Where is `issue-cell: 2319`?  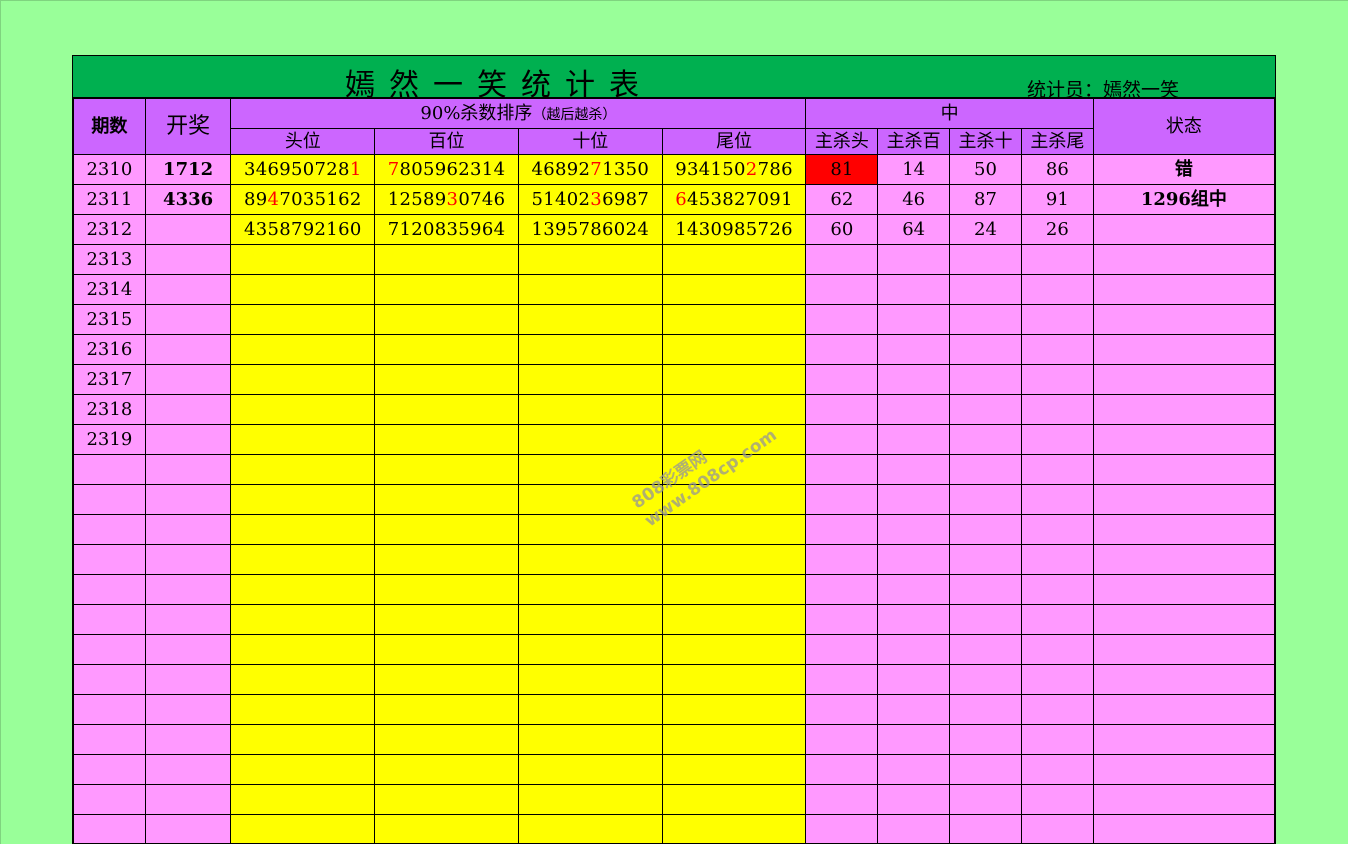
issue-cell: 2319 is located at coordinates (109, 439).